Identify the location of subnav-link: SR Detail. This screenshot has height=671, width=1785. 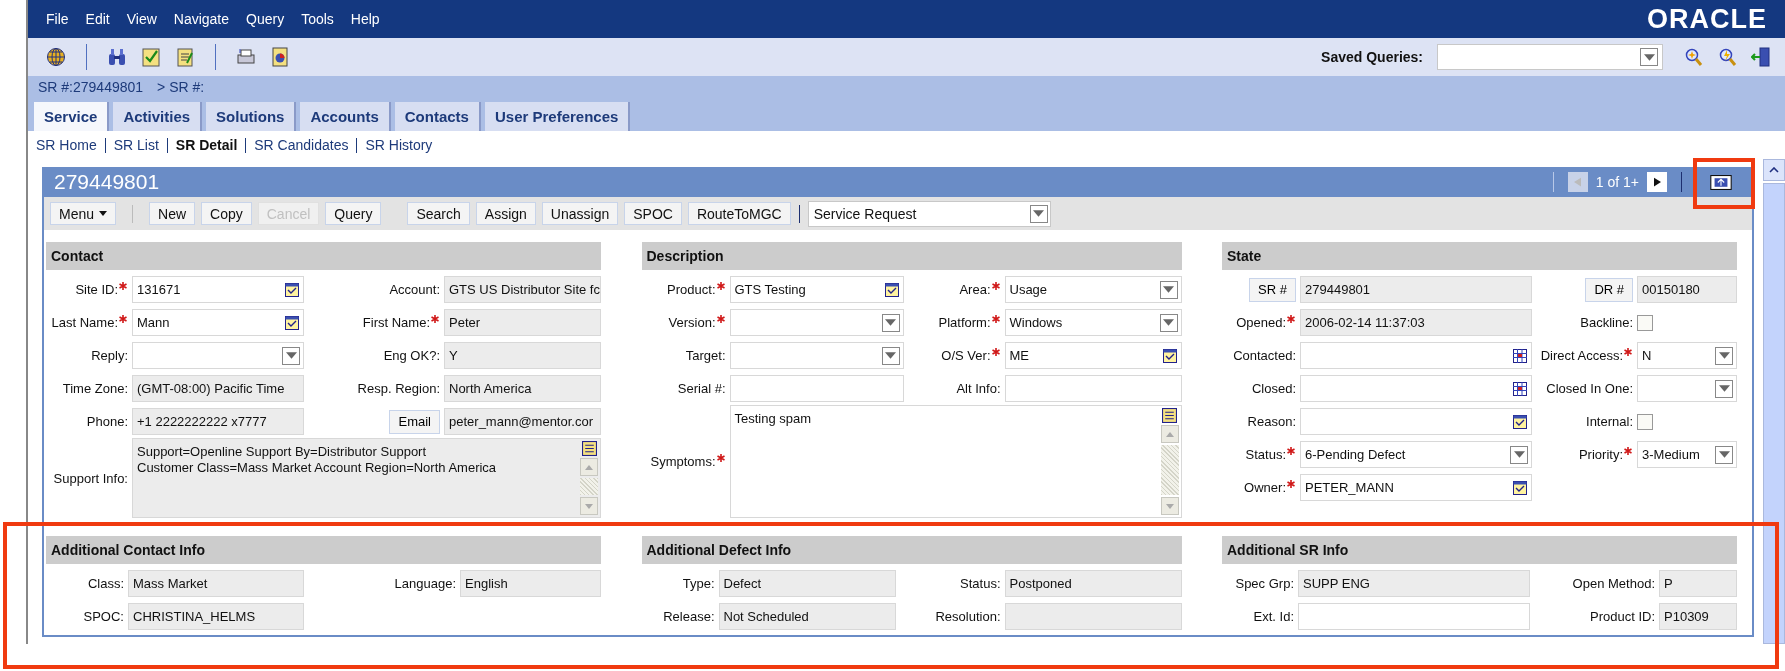
(206, 145).